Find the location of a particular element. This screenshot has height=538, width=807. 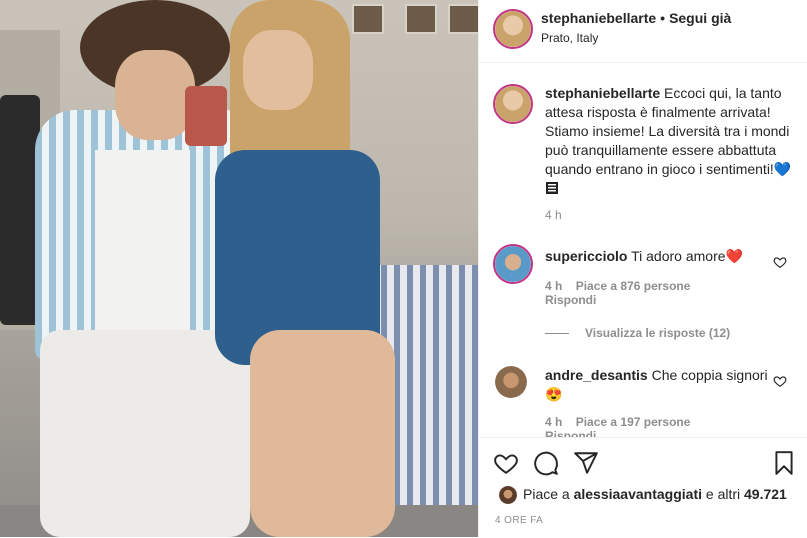

likes-count: 49.721 is located at coordinates (765, 494).